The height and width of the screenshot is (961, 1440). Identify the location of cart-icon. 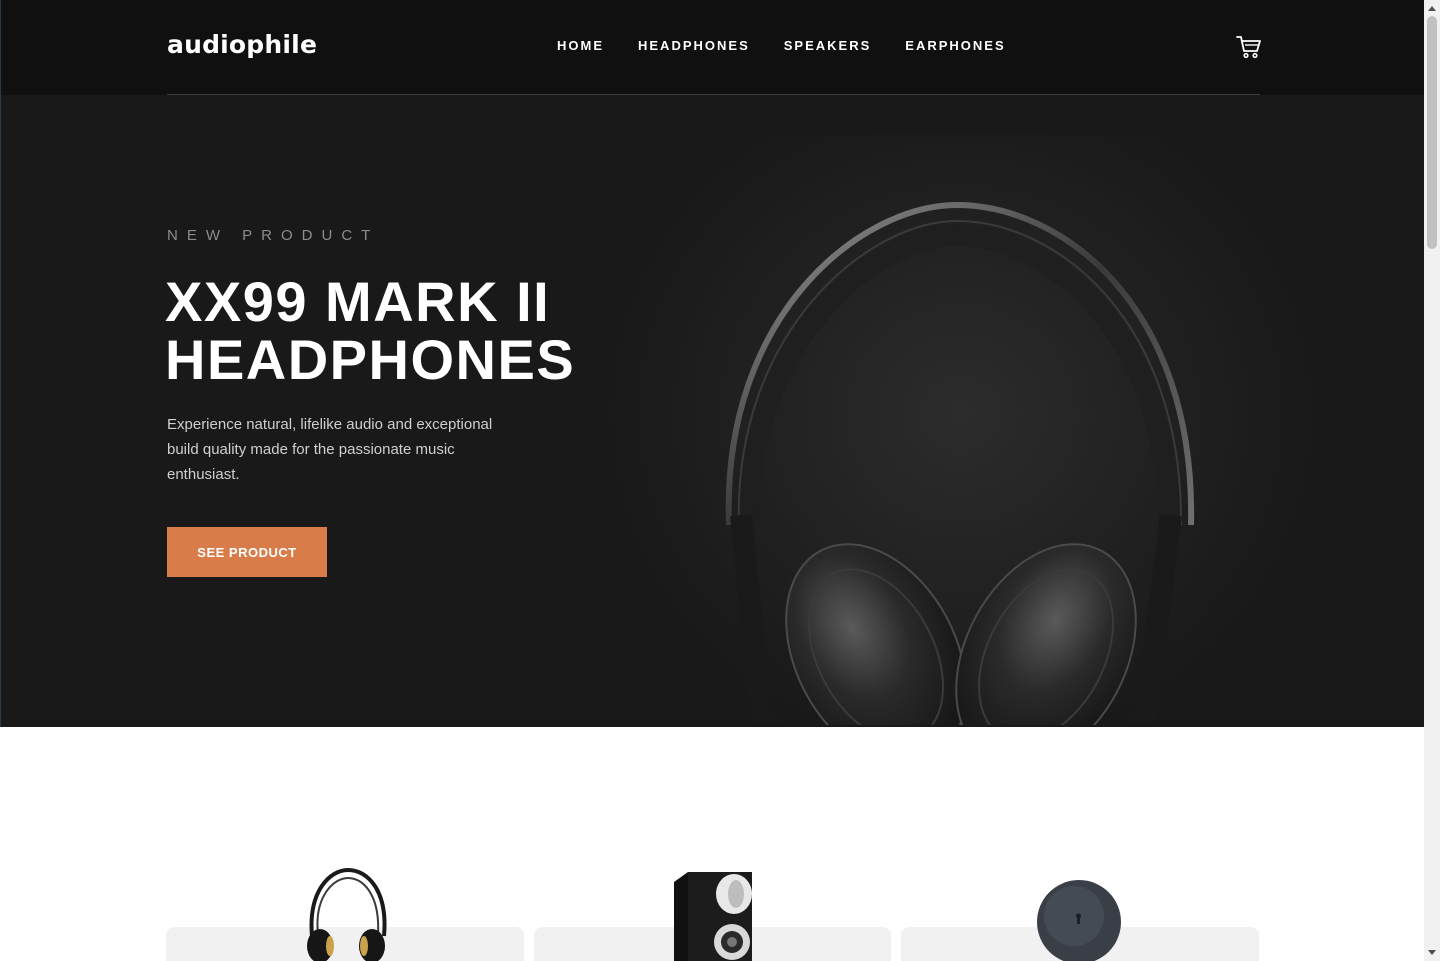
(1249, 47).